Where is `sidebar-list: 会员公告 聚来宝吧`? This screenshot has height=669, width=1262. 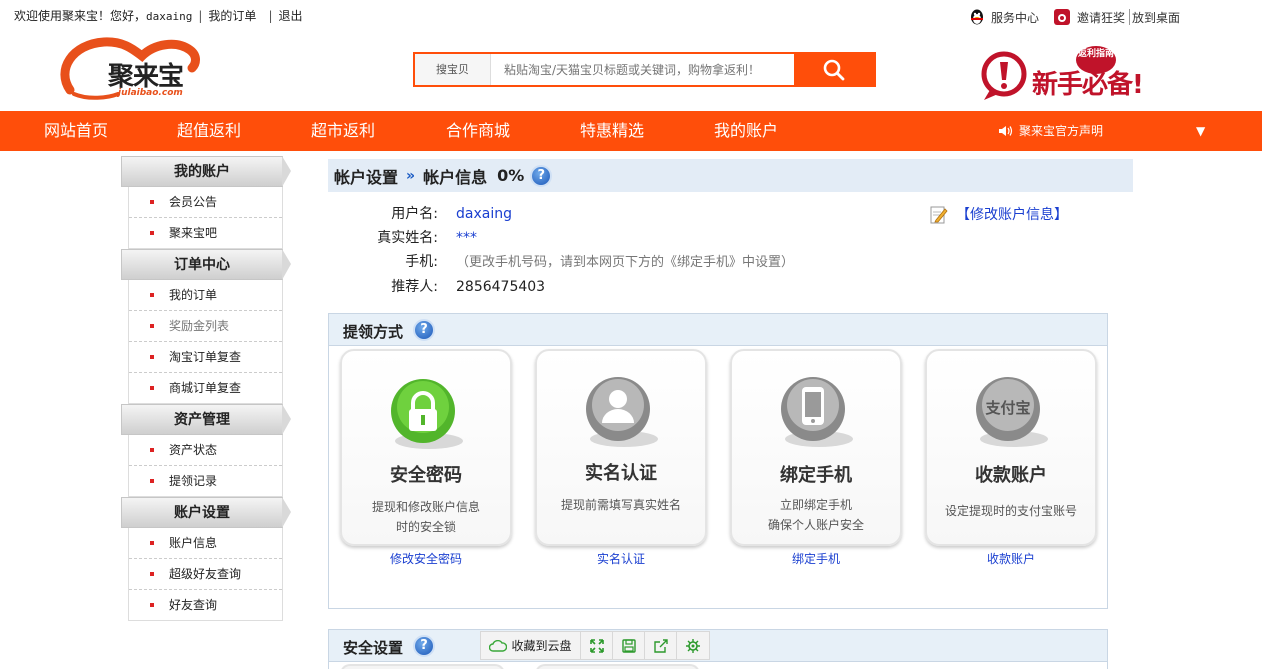
sidebar-list: 会员公告 聚来宝吧 is located at coordinates (205, 218).